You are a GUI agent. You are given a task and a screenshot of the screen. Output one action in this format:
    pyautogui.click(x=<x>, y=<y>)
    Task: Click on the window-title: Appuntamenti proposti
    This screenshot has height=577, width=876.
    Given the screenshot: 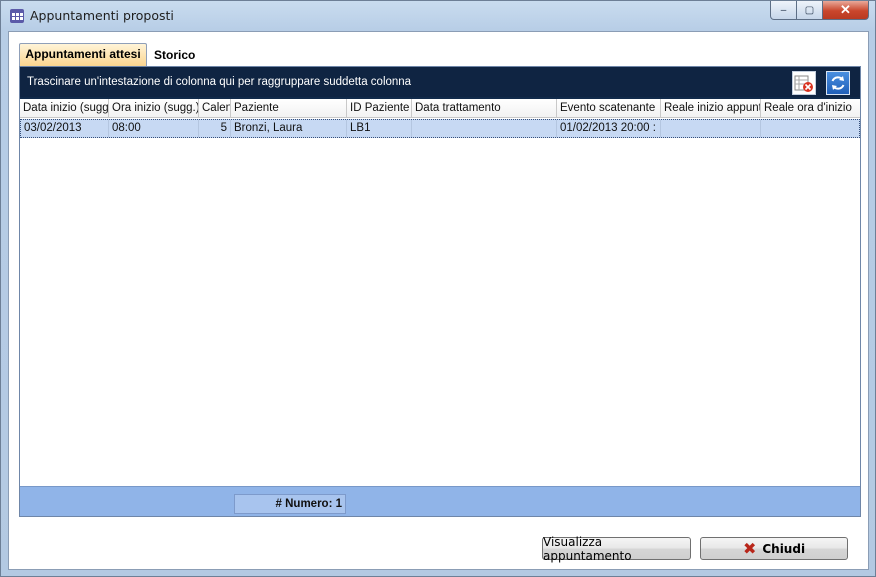 What is the action you would take?
    pyautogui.click(x=102, y=15)
    